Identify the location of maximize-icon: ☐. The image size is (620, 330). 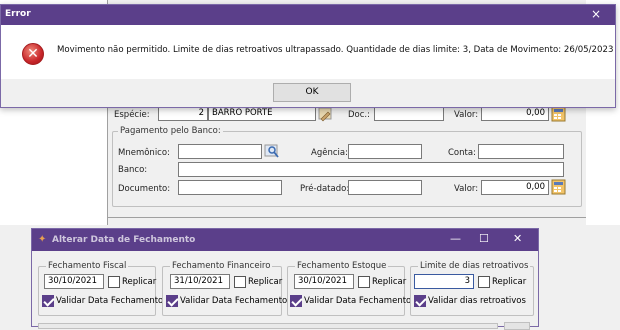
(484, 238).